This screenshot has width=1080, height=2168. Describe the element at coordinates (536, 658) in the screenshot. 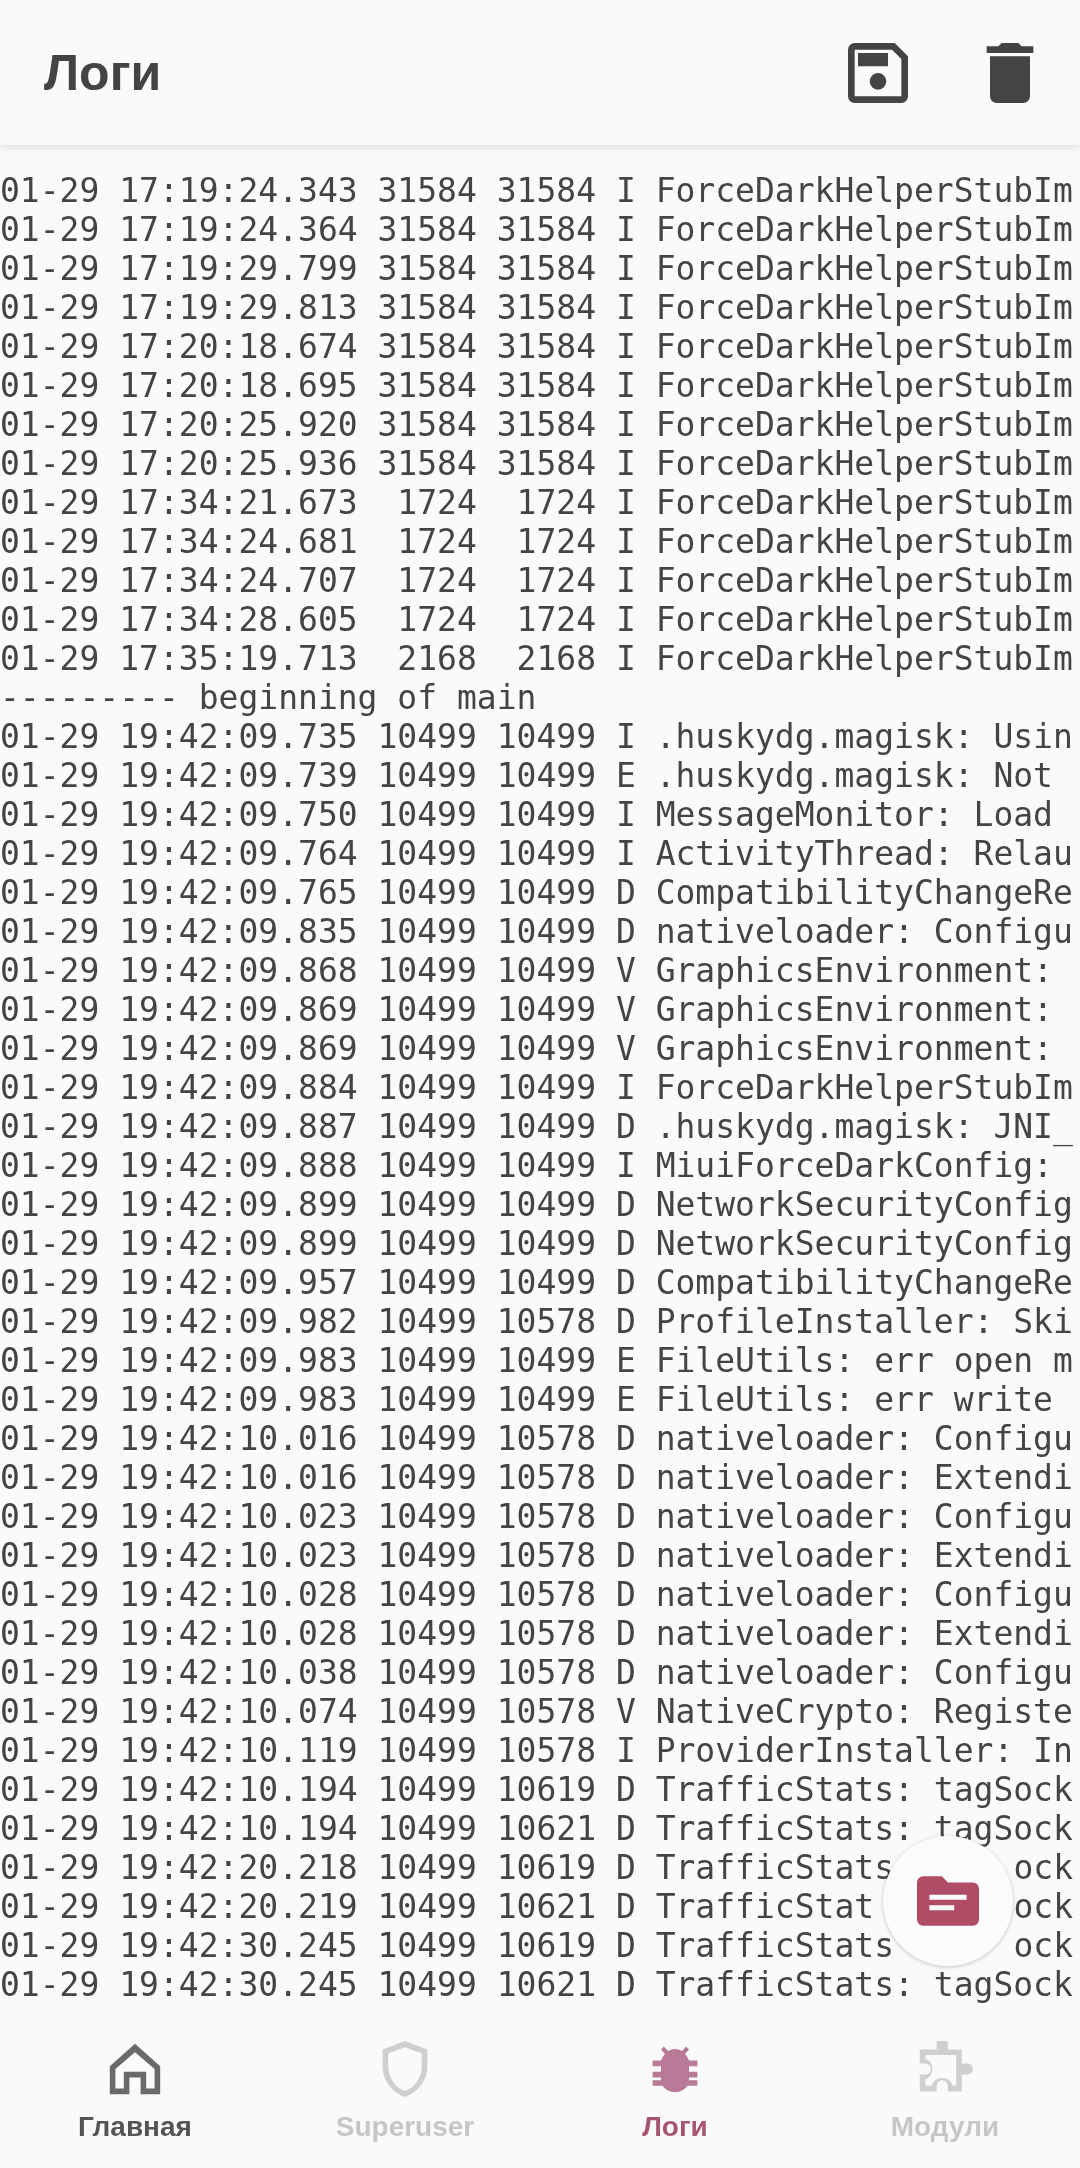

I see `log-line: 01-29 17:35:19.713 2168 2168 I ForceDarkHelperStubIm` at that location.